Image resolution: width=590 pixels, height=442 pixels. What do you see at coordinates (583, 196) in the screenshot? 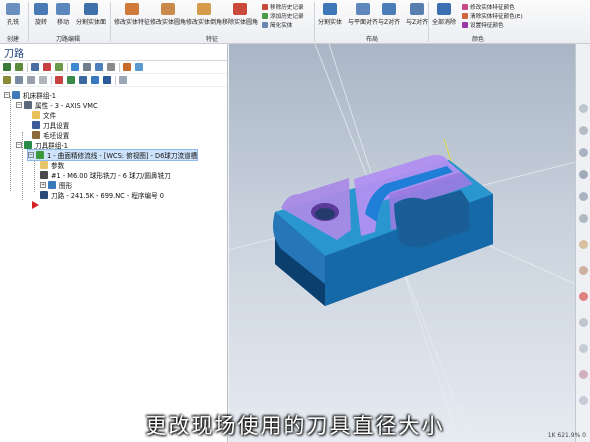
I see `fit-icon` at bounding box center [583, 196].